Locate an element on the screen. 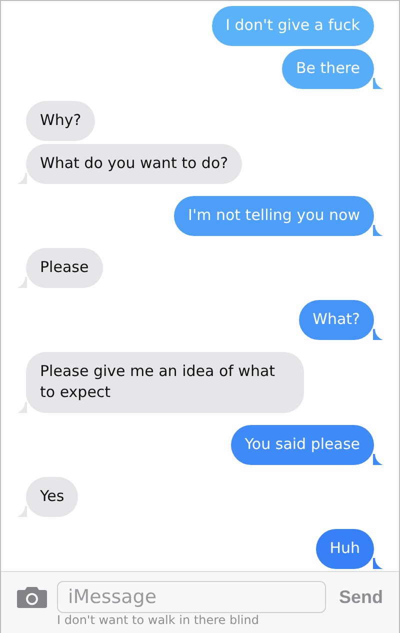 This screenshot has height=633, width=400. camera-icon is located at coordinates (32, 597).